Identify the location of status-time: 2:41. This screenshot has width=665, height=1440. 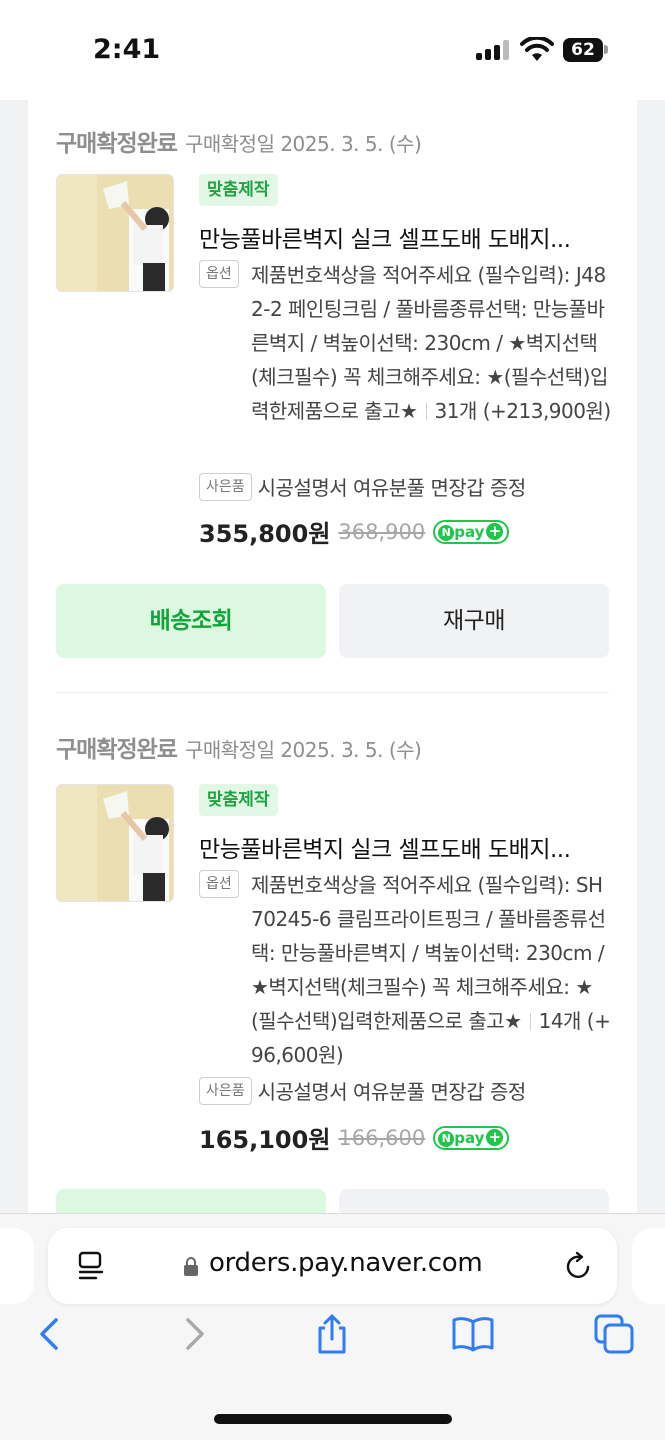
(127, 49).